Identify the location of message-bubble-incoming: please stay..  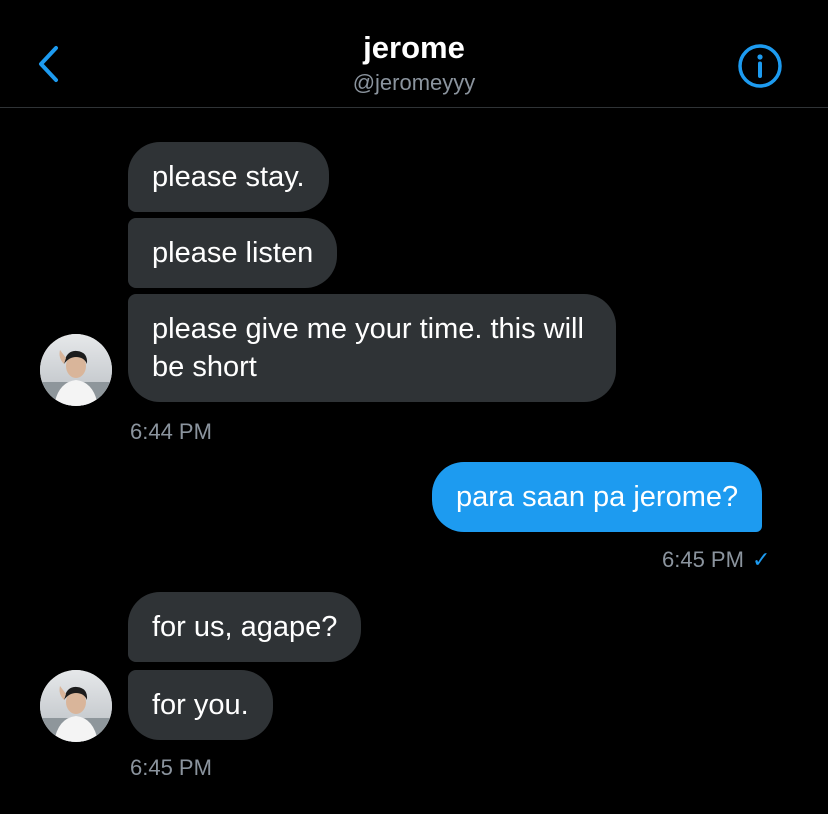
(228, 177).